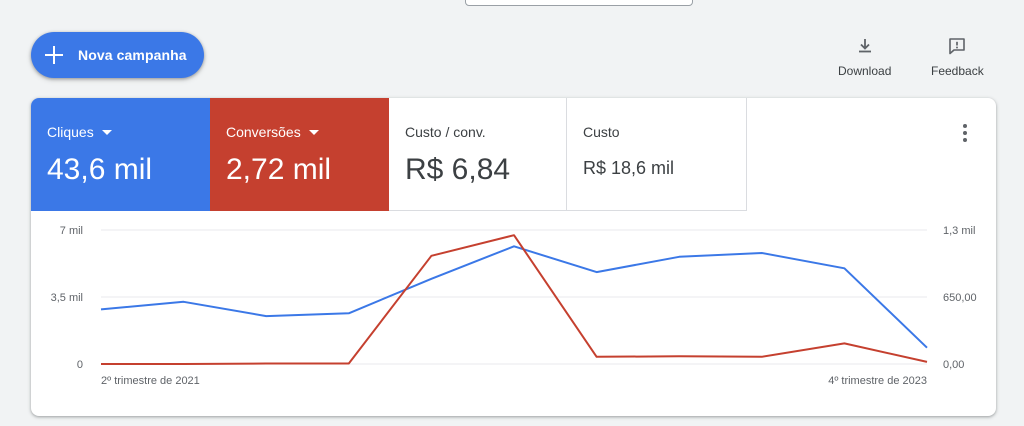 The image size is (1024, 426). What do you see at coordinates (864, 46) in the screenshot?
I see `download-icon` at bounding box center [864, 46].